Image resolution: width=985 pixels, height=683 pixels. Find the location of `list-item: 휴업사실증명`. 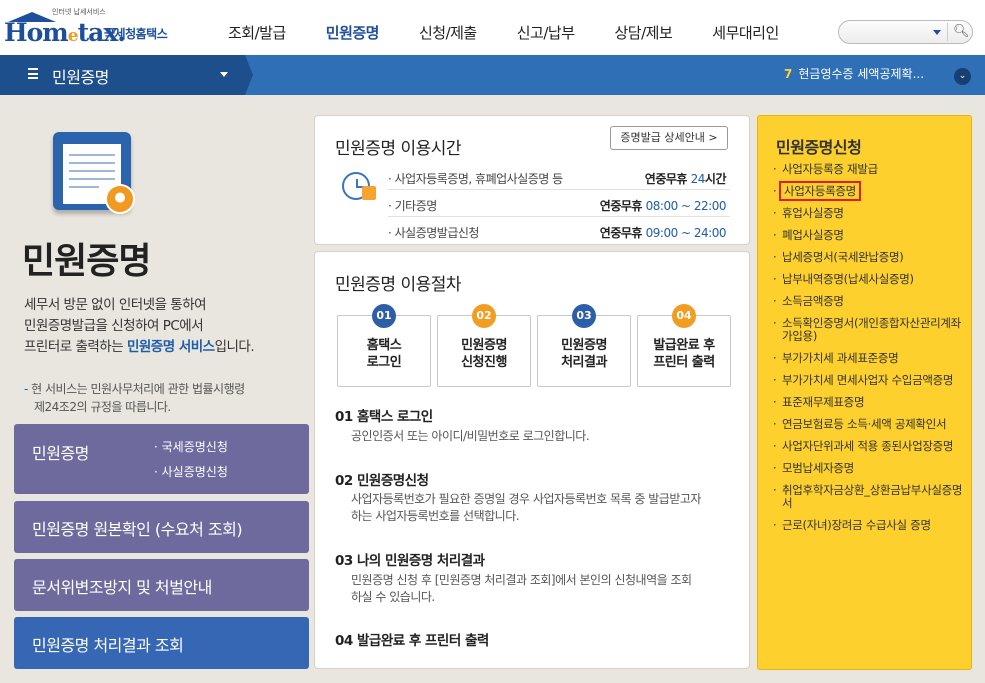

list-item: 휴업사실증명 is located at coordinates (870, 214).